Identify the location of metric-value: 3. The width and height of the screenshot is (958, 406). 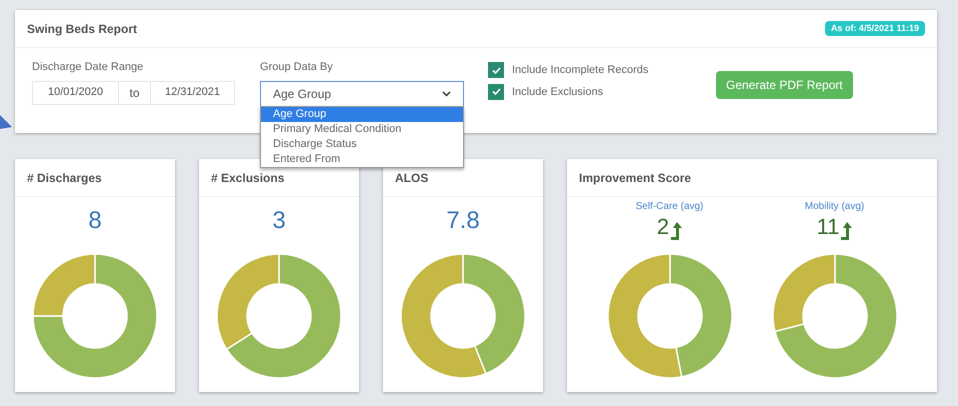
(279, 221).